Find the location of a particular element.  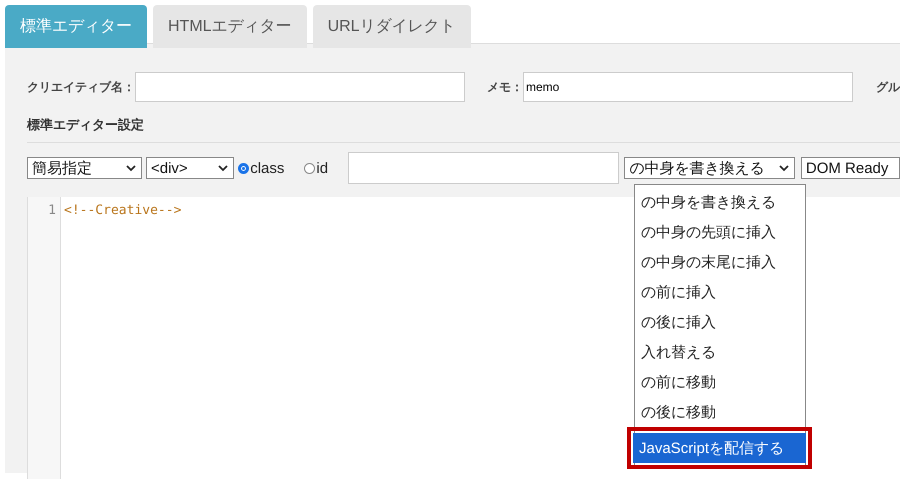

tag-select: <div> is located at coordinates (190, 168).